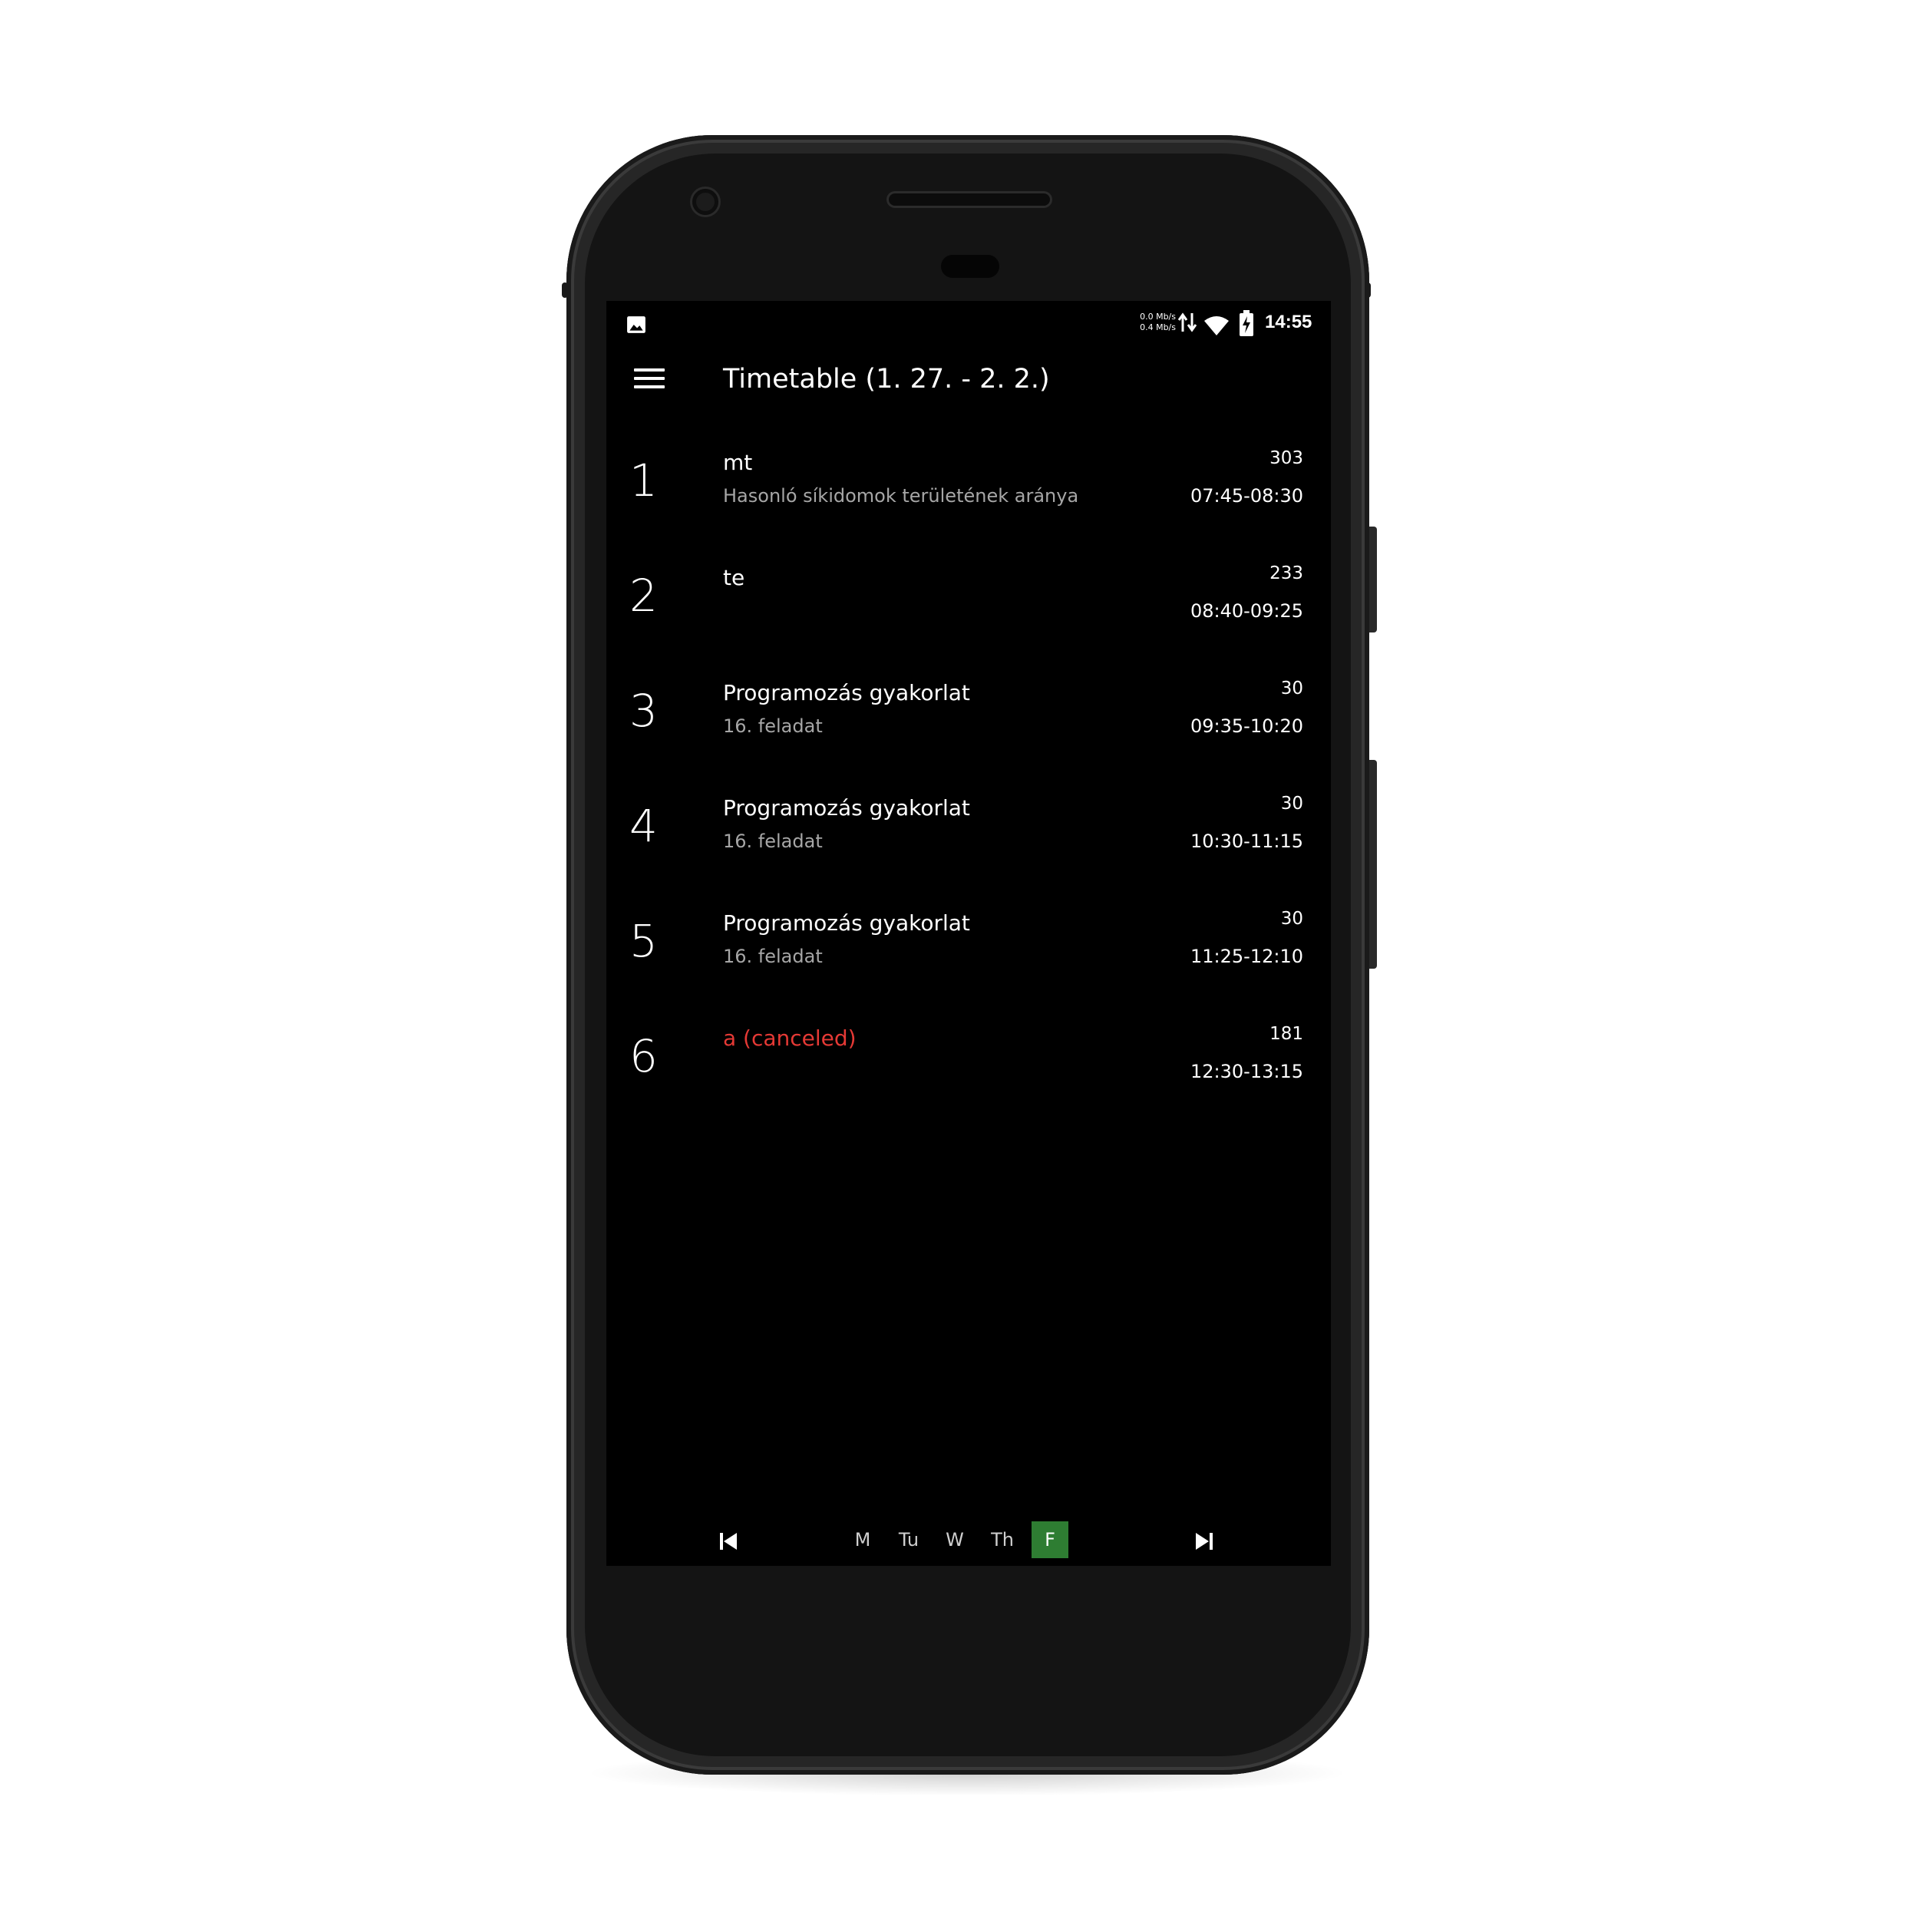 This screenshot has width=1928, height=1932. What do you see at coordinates (901, 496) in the screenshot?
I see `lesson-topic: Hasonló síkidomok területének aránya` at bounding box center [901, 496].